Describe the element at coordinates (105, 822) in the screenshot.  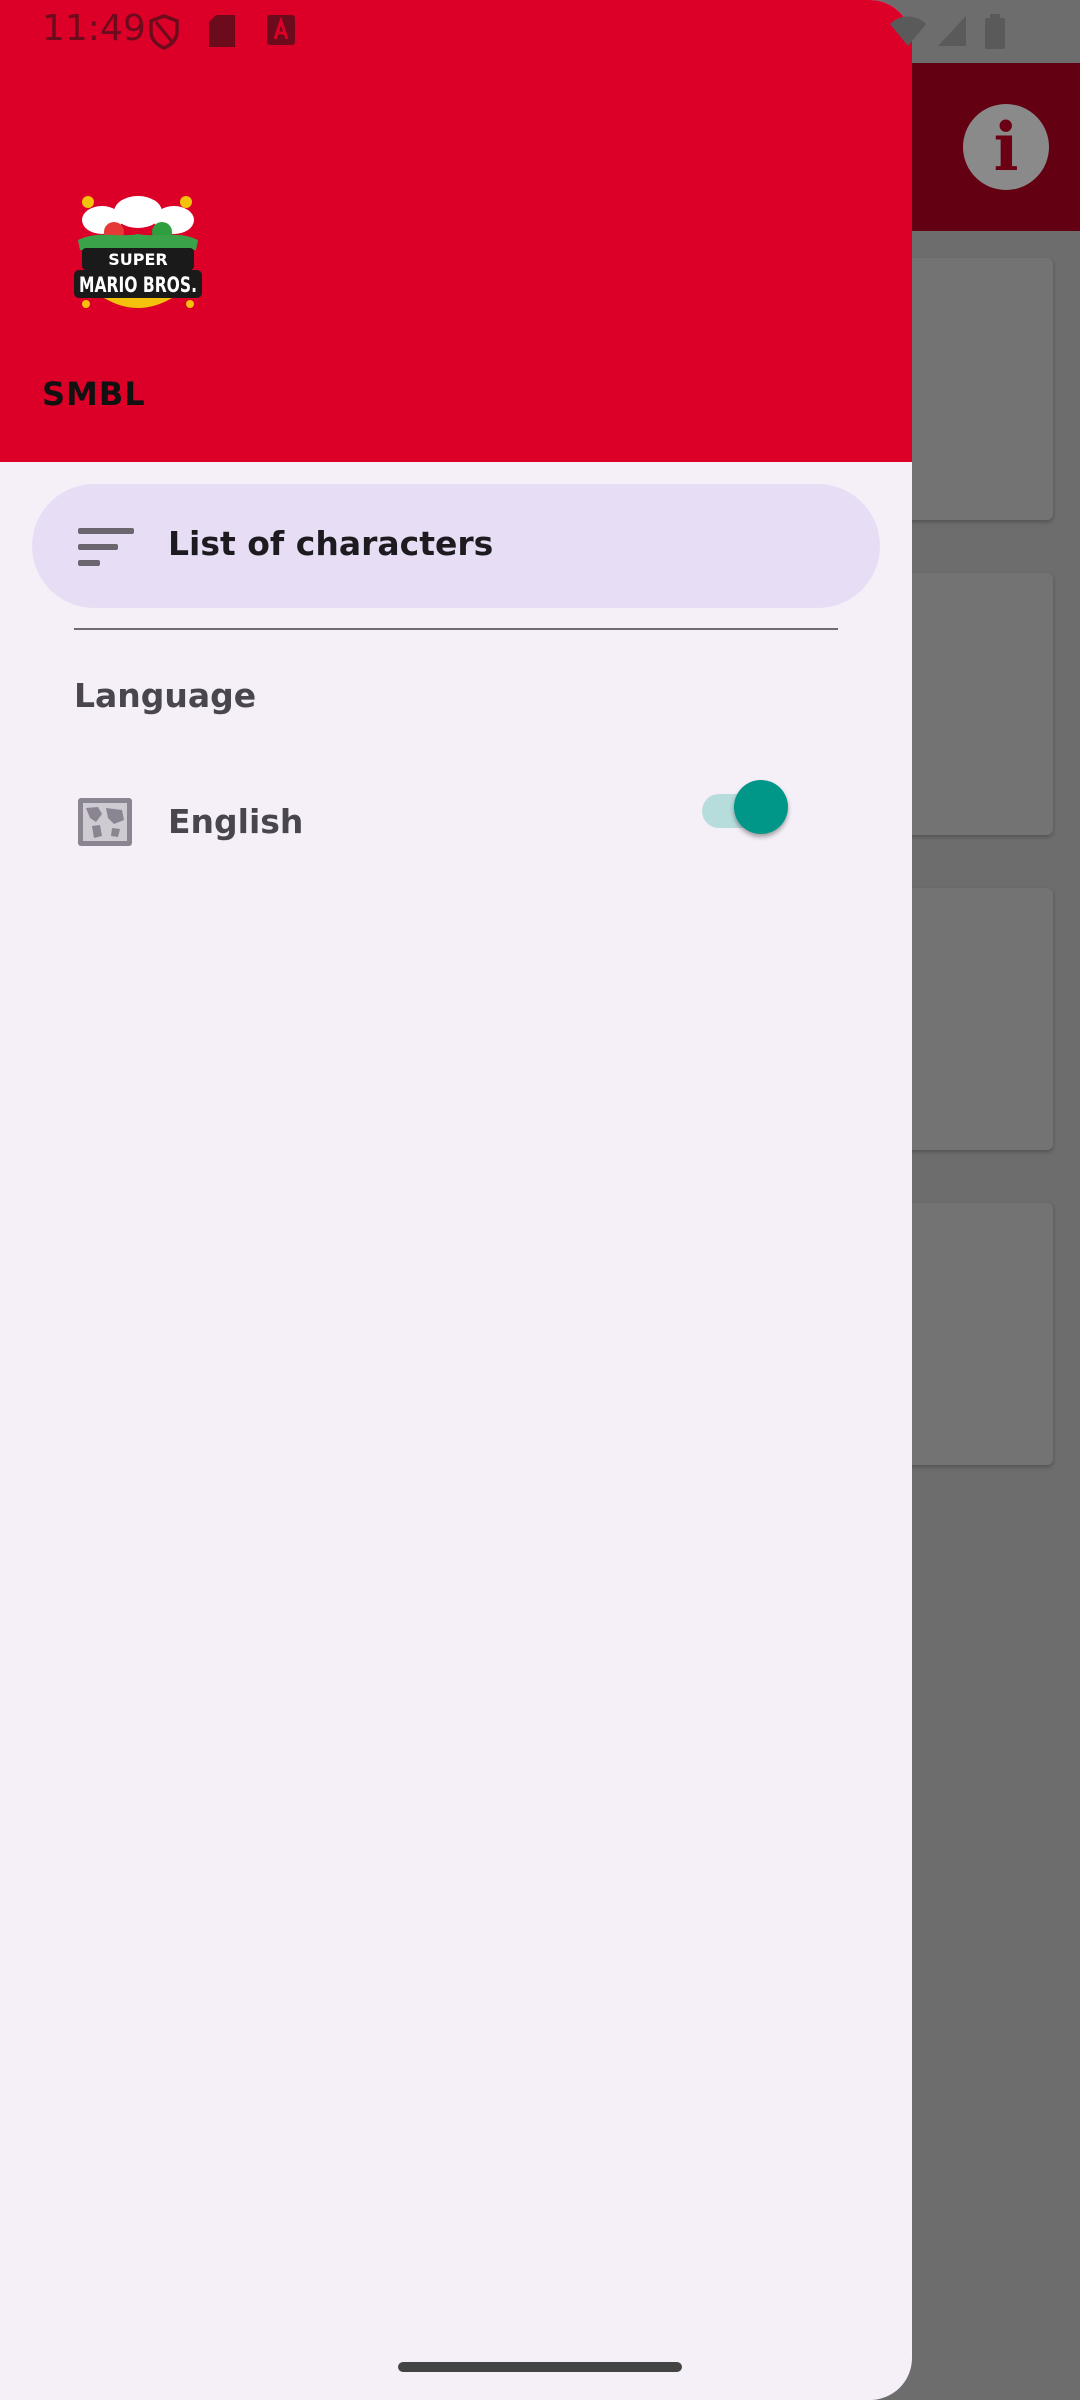
I see `world-map-icon` at that location.